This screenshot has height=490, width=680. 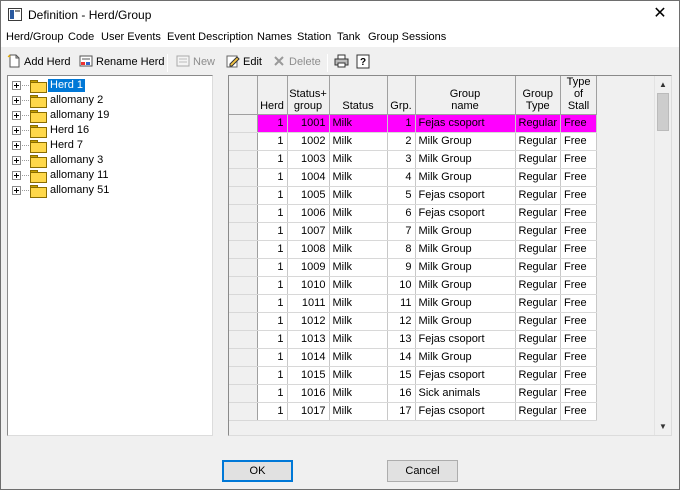 I want to click on column-header-status-group: Status+ group, so click(x=308, y=95).